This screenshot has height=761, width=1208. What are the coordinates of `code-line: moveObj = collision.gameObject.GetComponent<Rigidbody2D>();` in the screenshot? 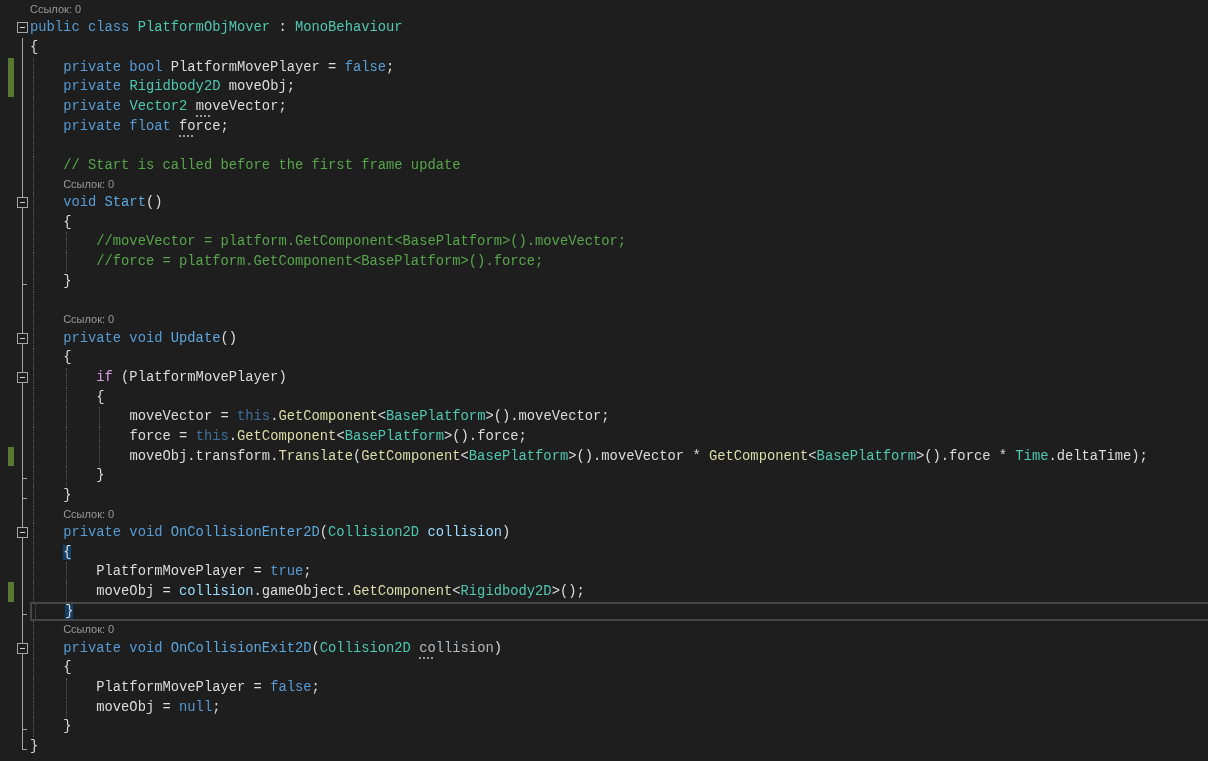 It's located at (340, 592).